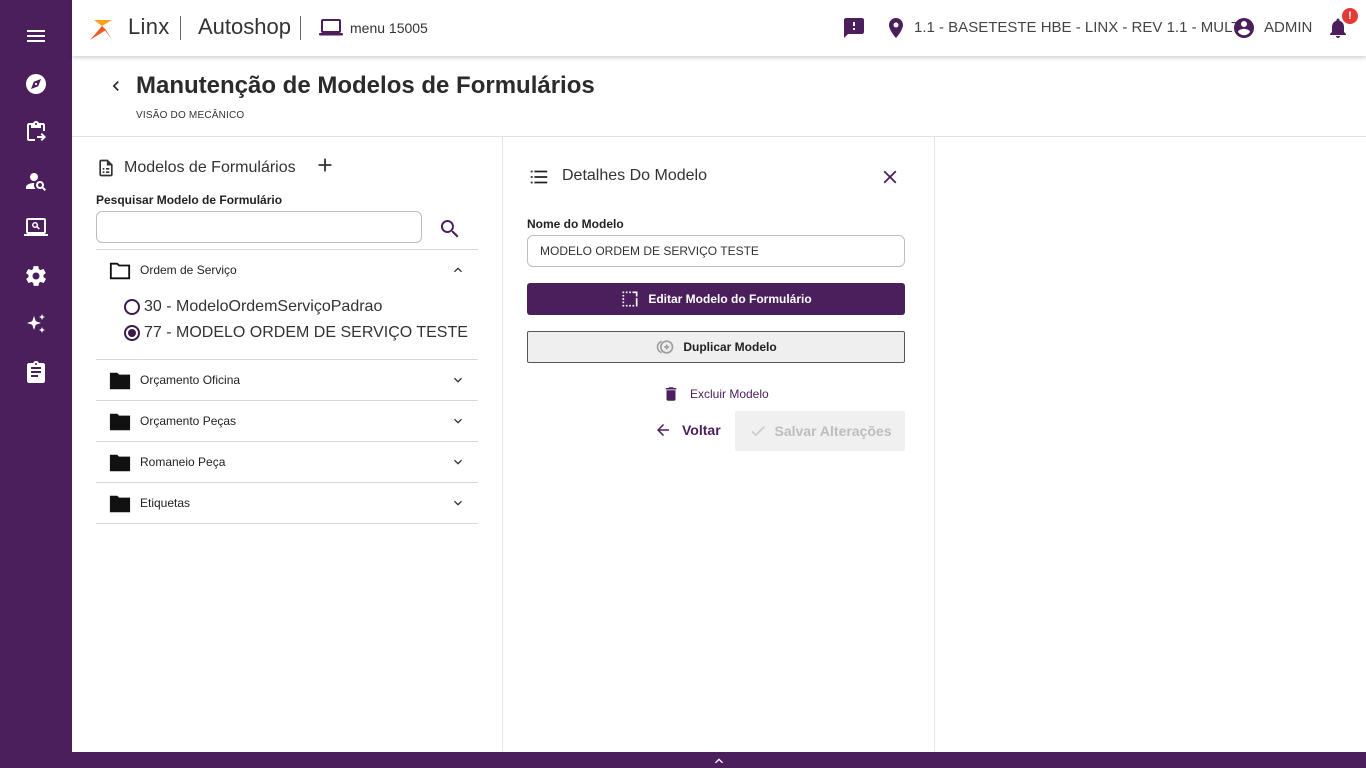 This screenshot has width=1366, height=768. I want to click on folder-label: Etiquetas, so click(165, 503).